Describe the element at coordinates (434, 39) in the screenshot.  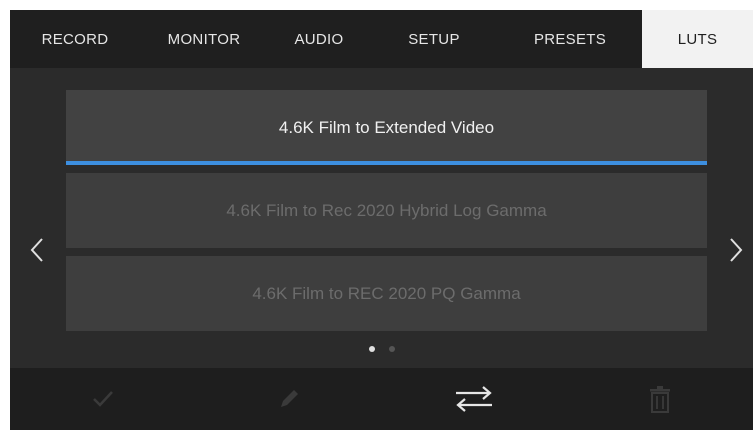
I see `tab-setup: SETUP` at that location.